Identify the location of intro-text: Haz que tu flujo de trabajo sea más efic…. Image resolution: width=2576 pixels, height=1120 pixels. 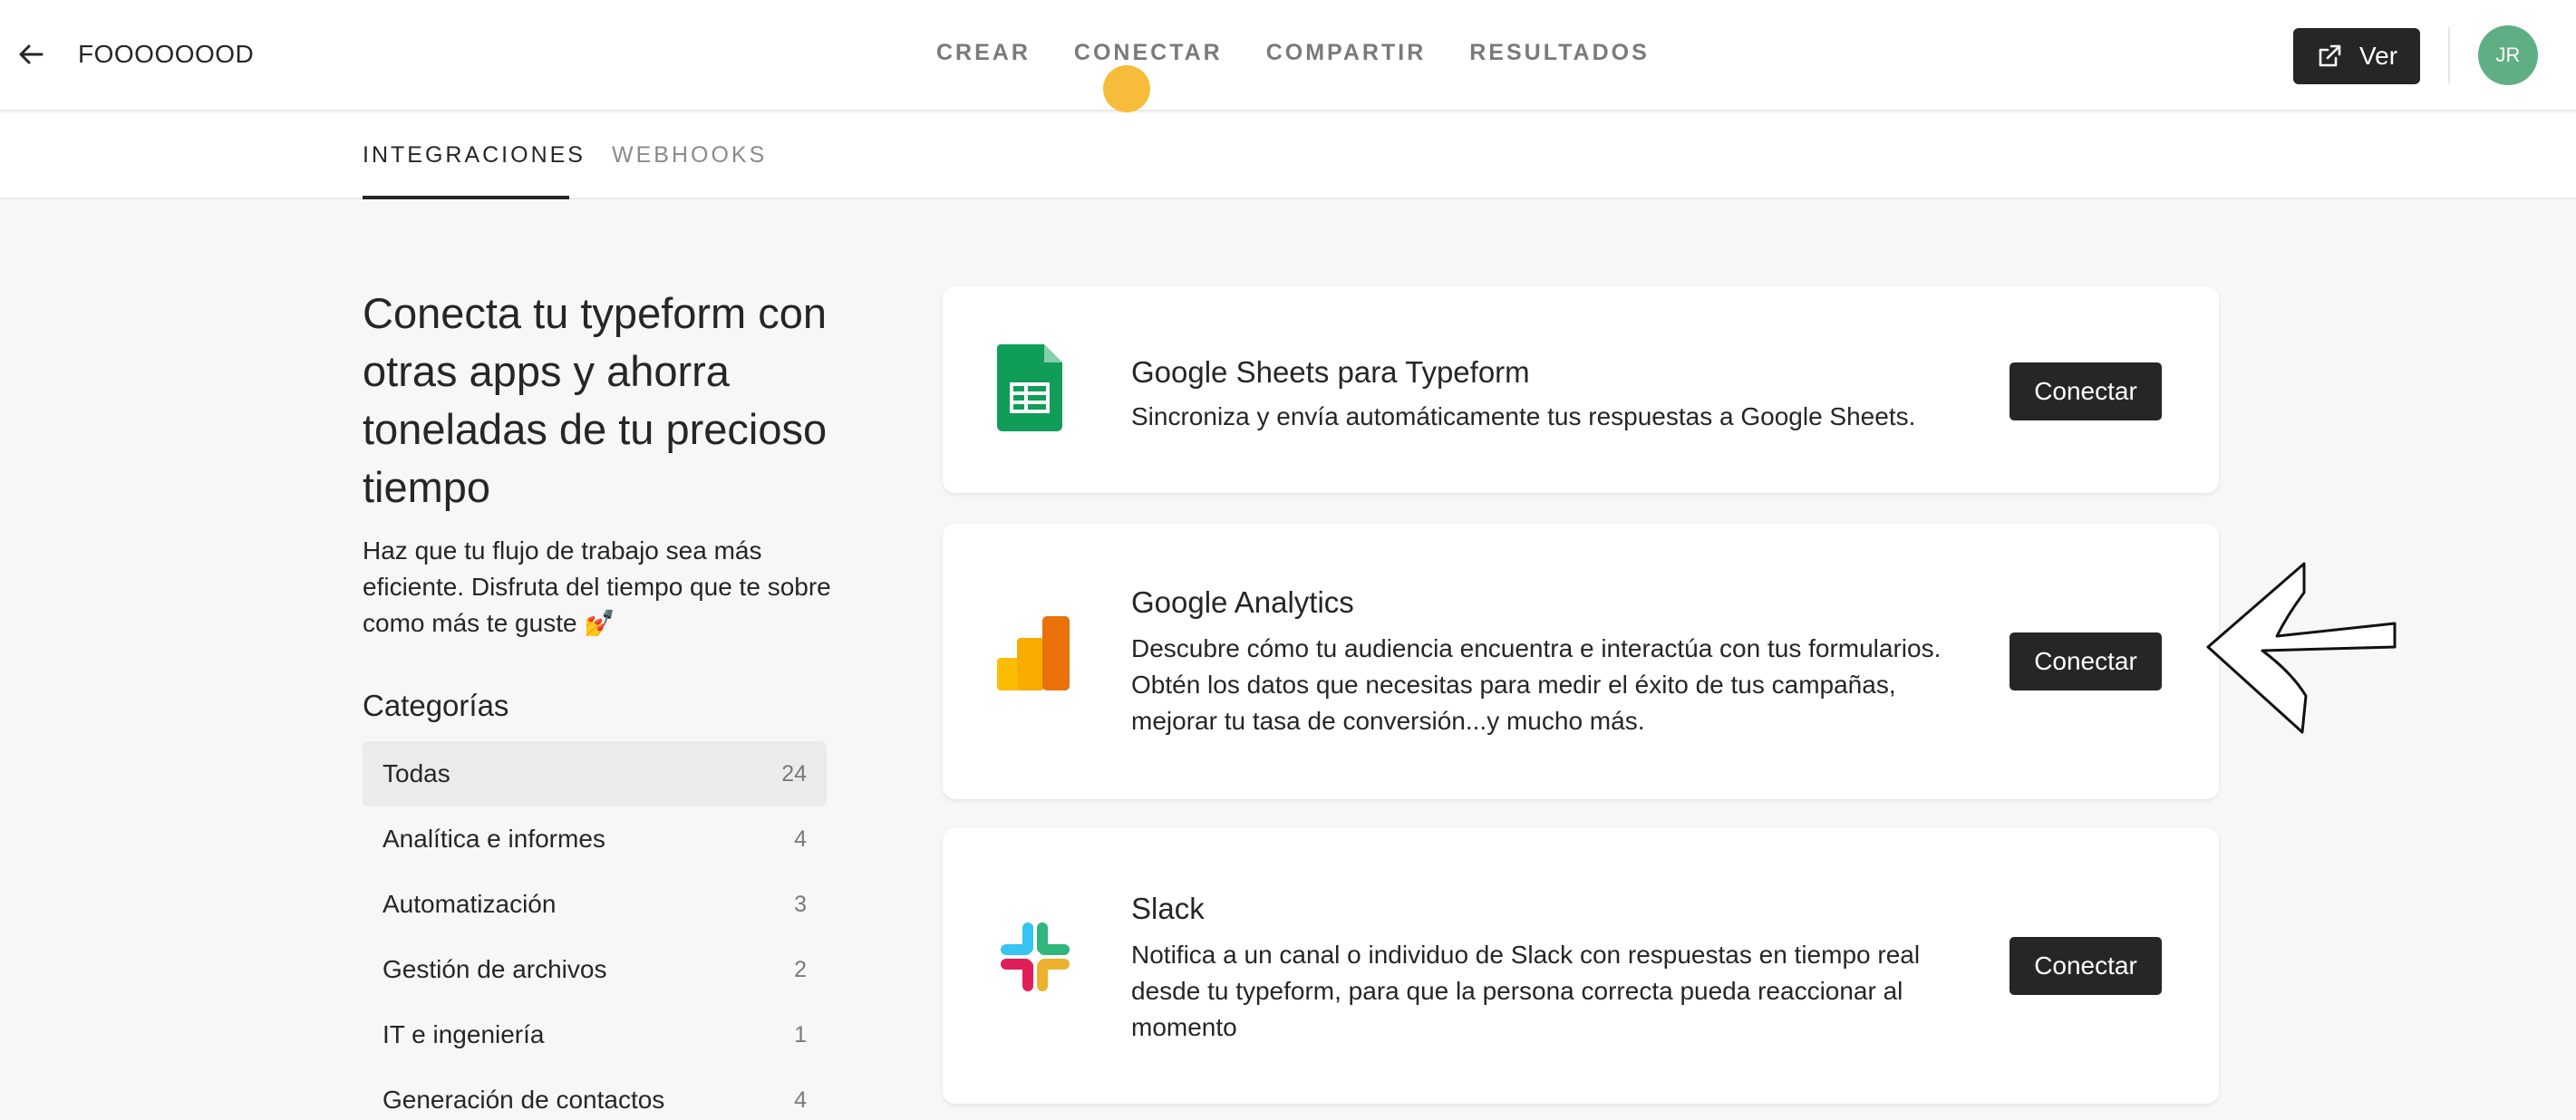
(597, 587).